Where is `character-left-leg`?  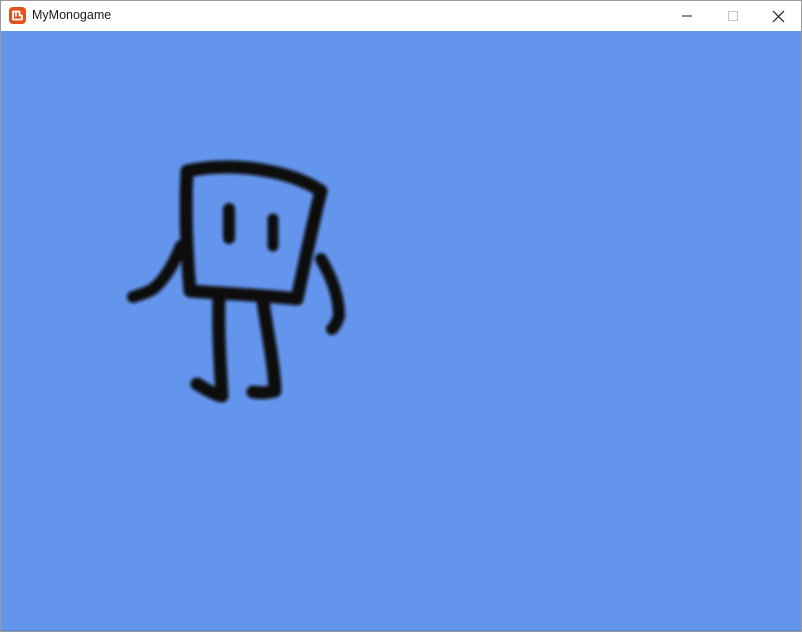 character-left-leg is located at coordinates (209, 347).